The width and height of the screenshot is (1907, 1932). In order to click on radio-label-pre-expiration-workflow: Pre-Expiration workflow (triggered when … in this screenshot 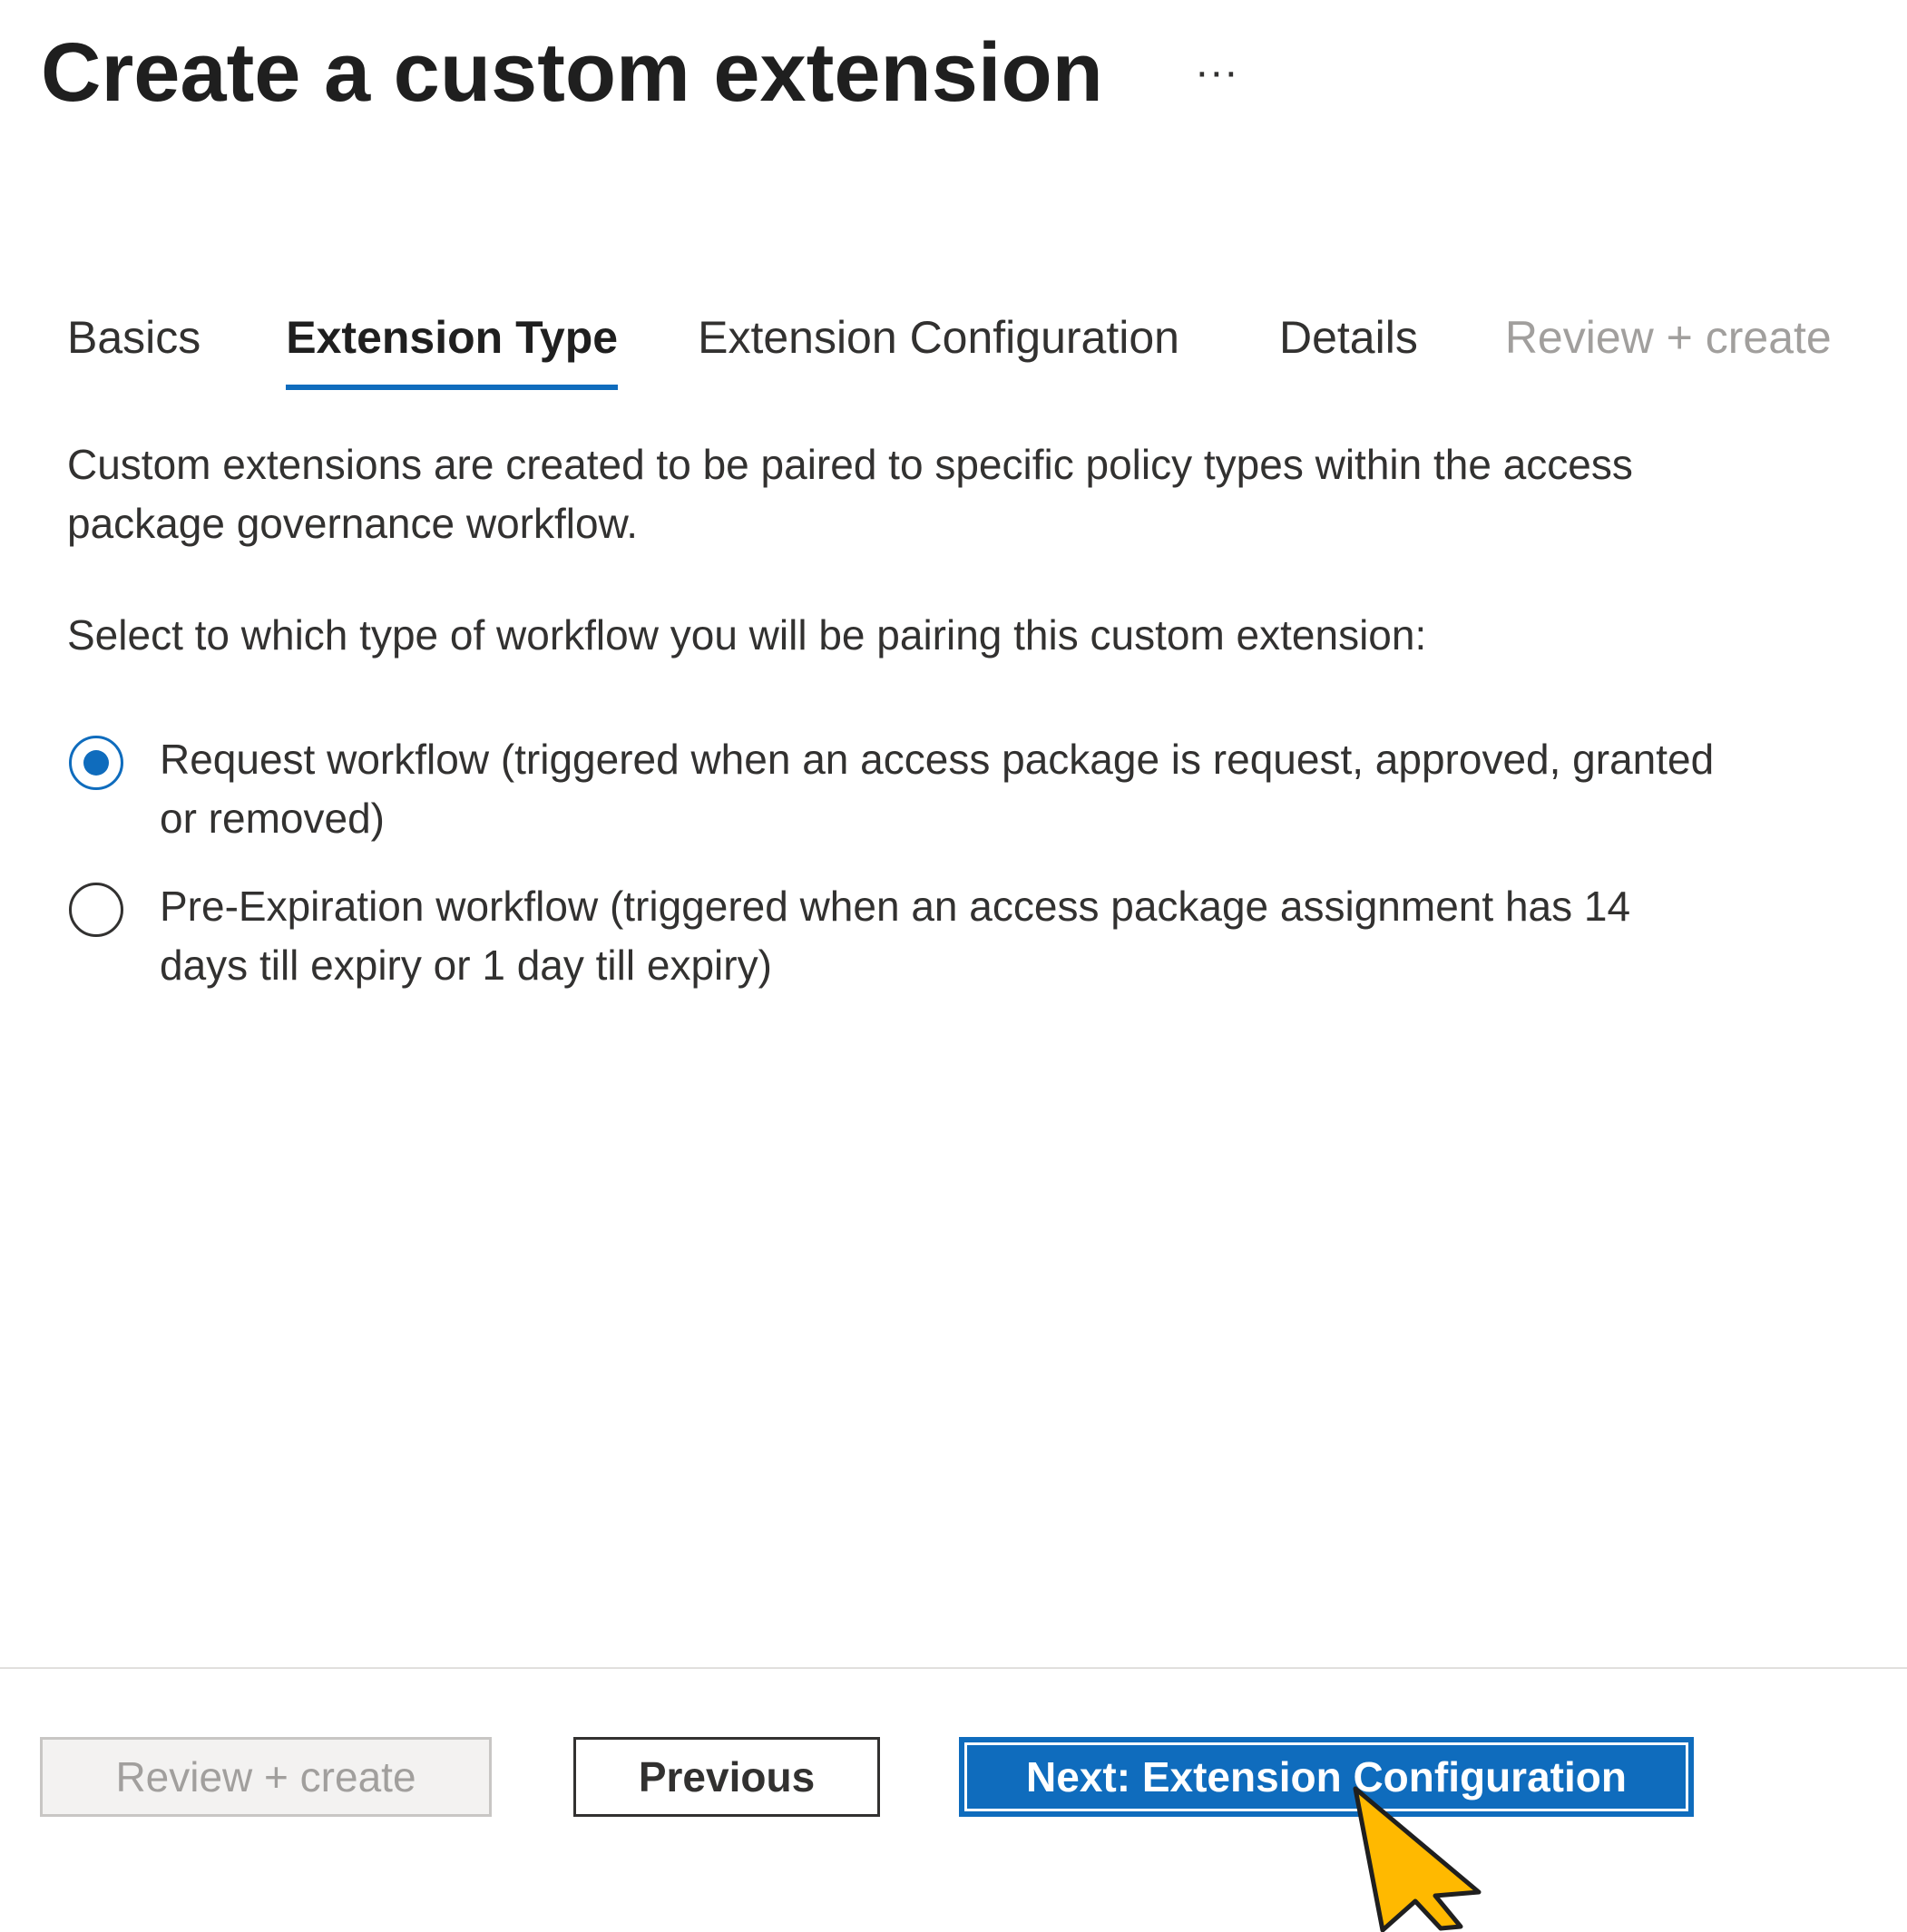, I will do `click(896, 936)`.